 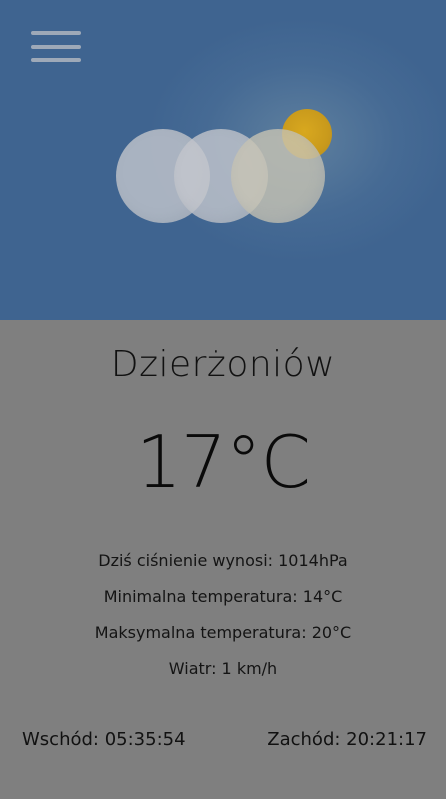 What do you see at coordinates (223, 668) in the screenshot?
I see `wind-text: Wiatr: 1 km/h` at bounding box center [223, 668].